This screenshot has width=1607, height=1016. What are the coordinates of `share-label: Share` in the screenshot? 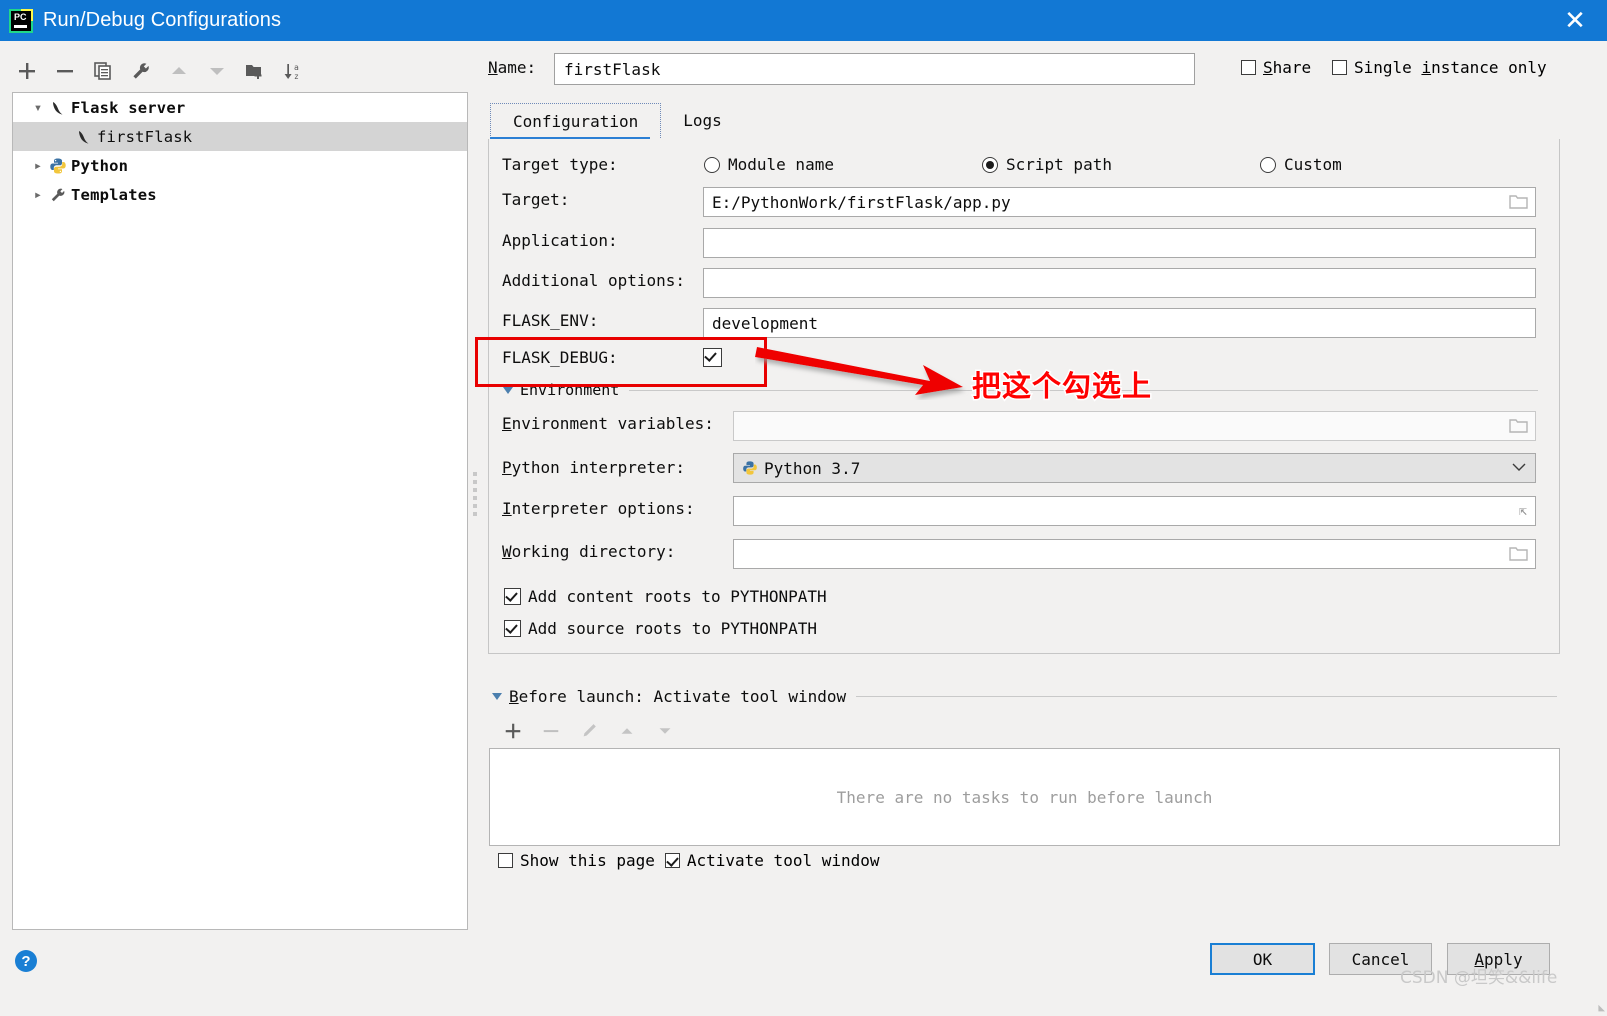 It's located at (1287, 67).